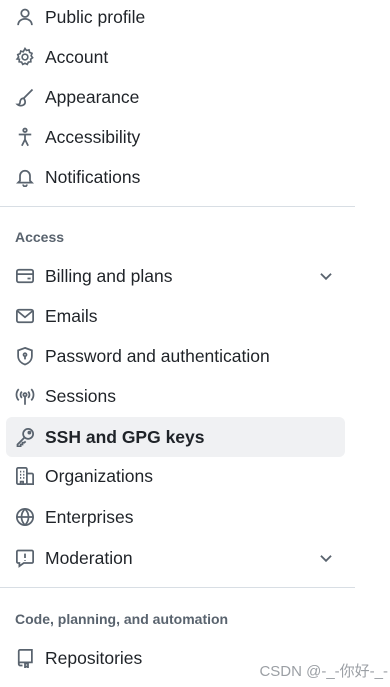 The height and width of the screenshot is (687, 390). I want to click on nav-item-label: SSH and GPG keys, so click(125, 436).